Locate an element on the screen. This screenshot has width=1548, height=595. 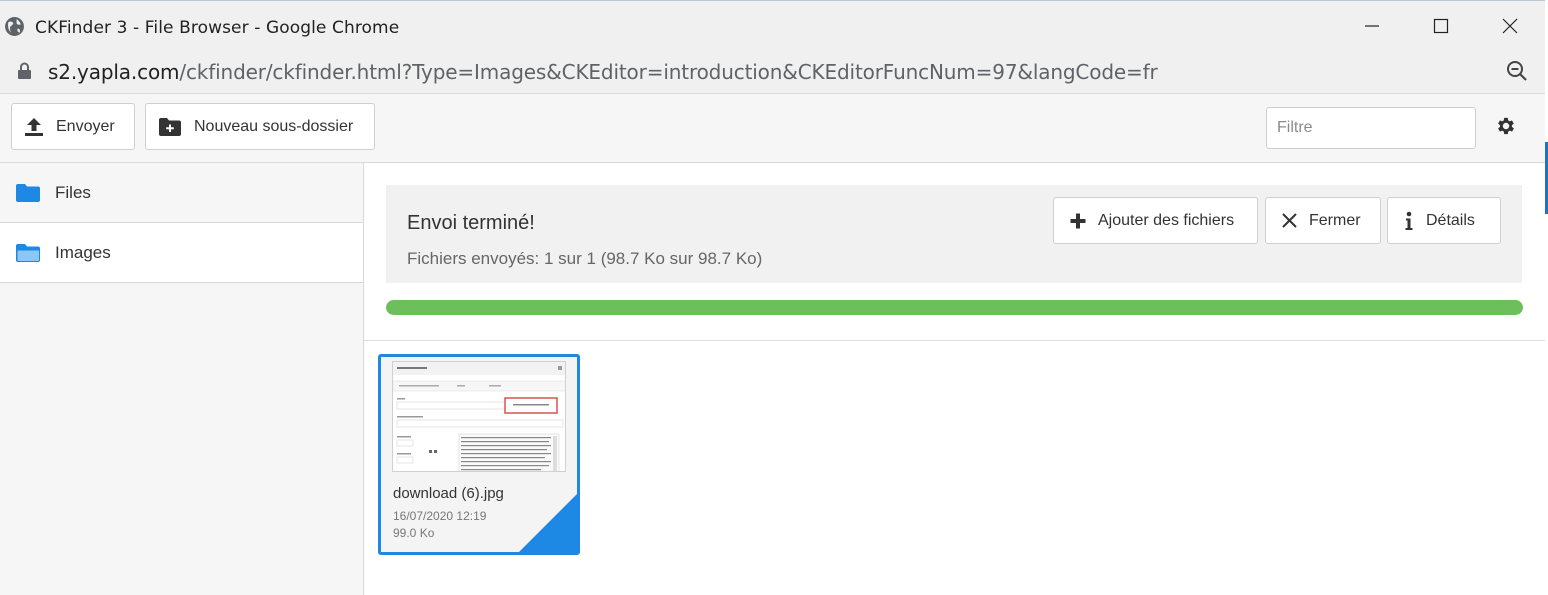
filter-input is located at coordinates (1371, 128).